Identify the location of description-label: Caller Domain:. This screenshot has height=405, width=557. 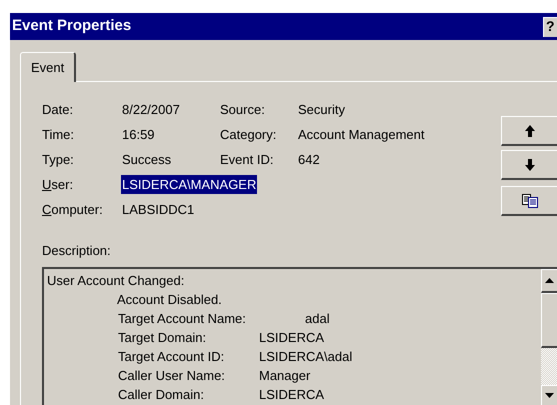
(161, 395).